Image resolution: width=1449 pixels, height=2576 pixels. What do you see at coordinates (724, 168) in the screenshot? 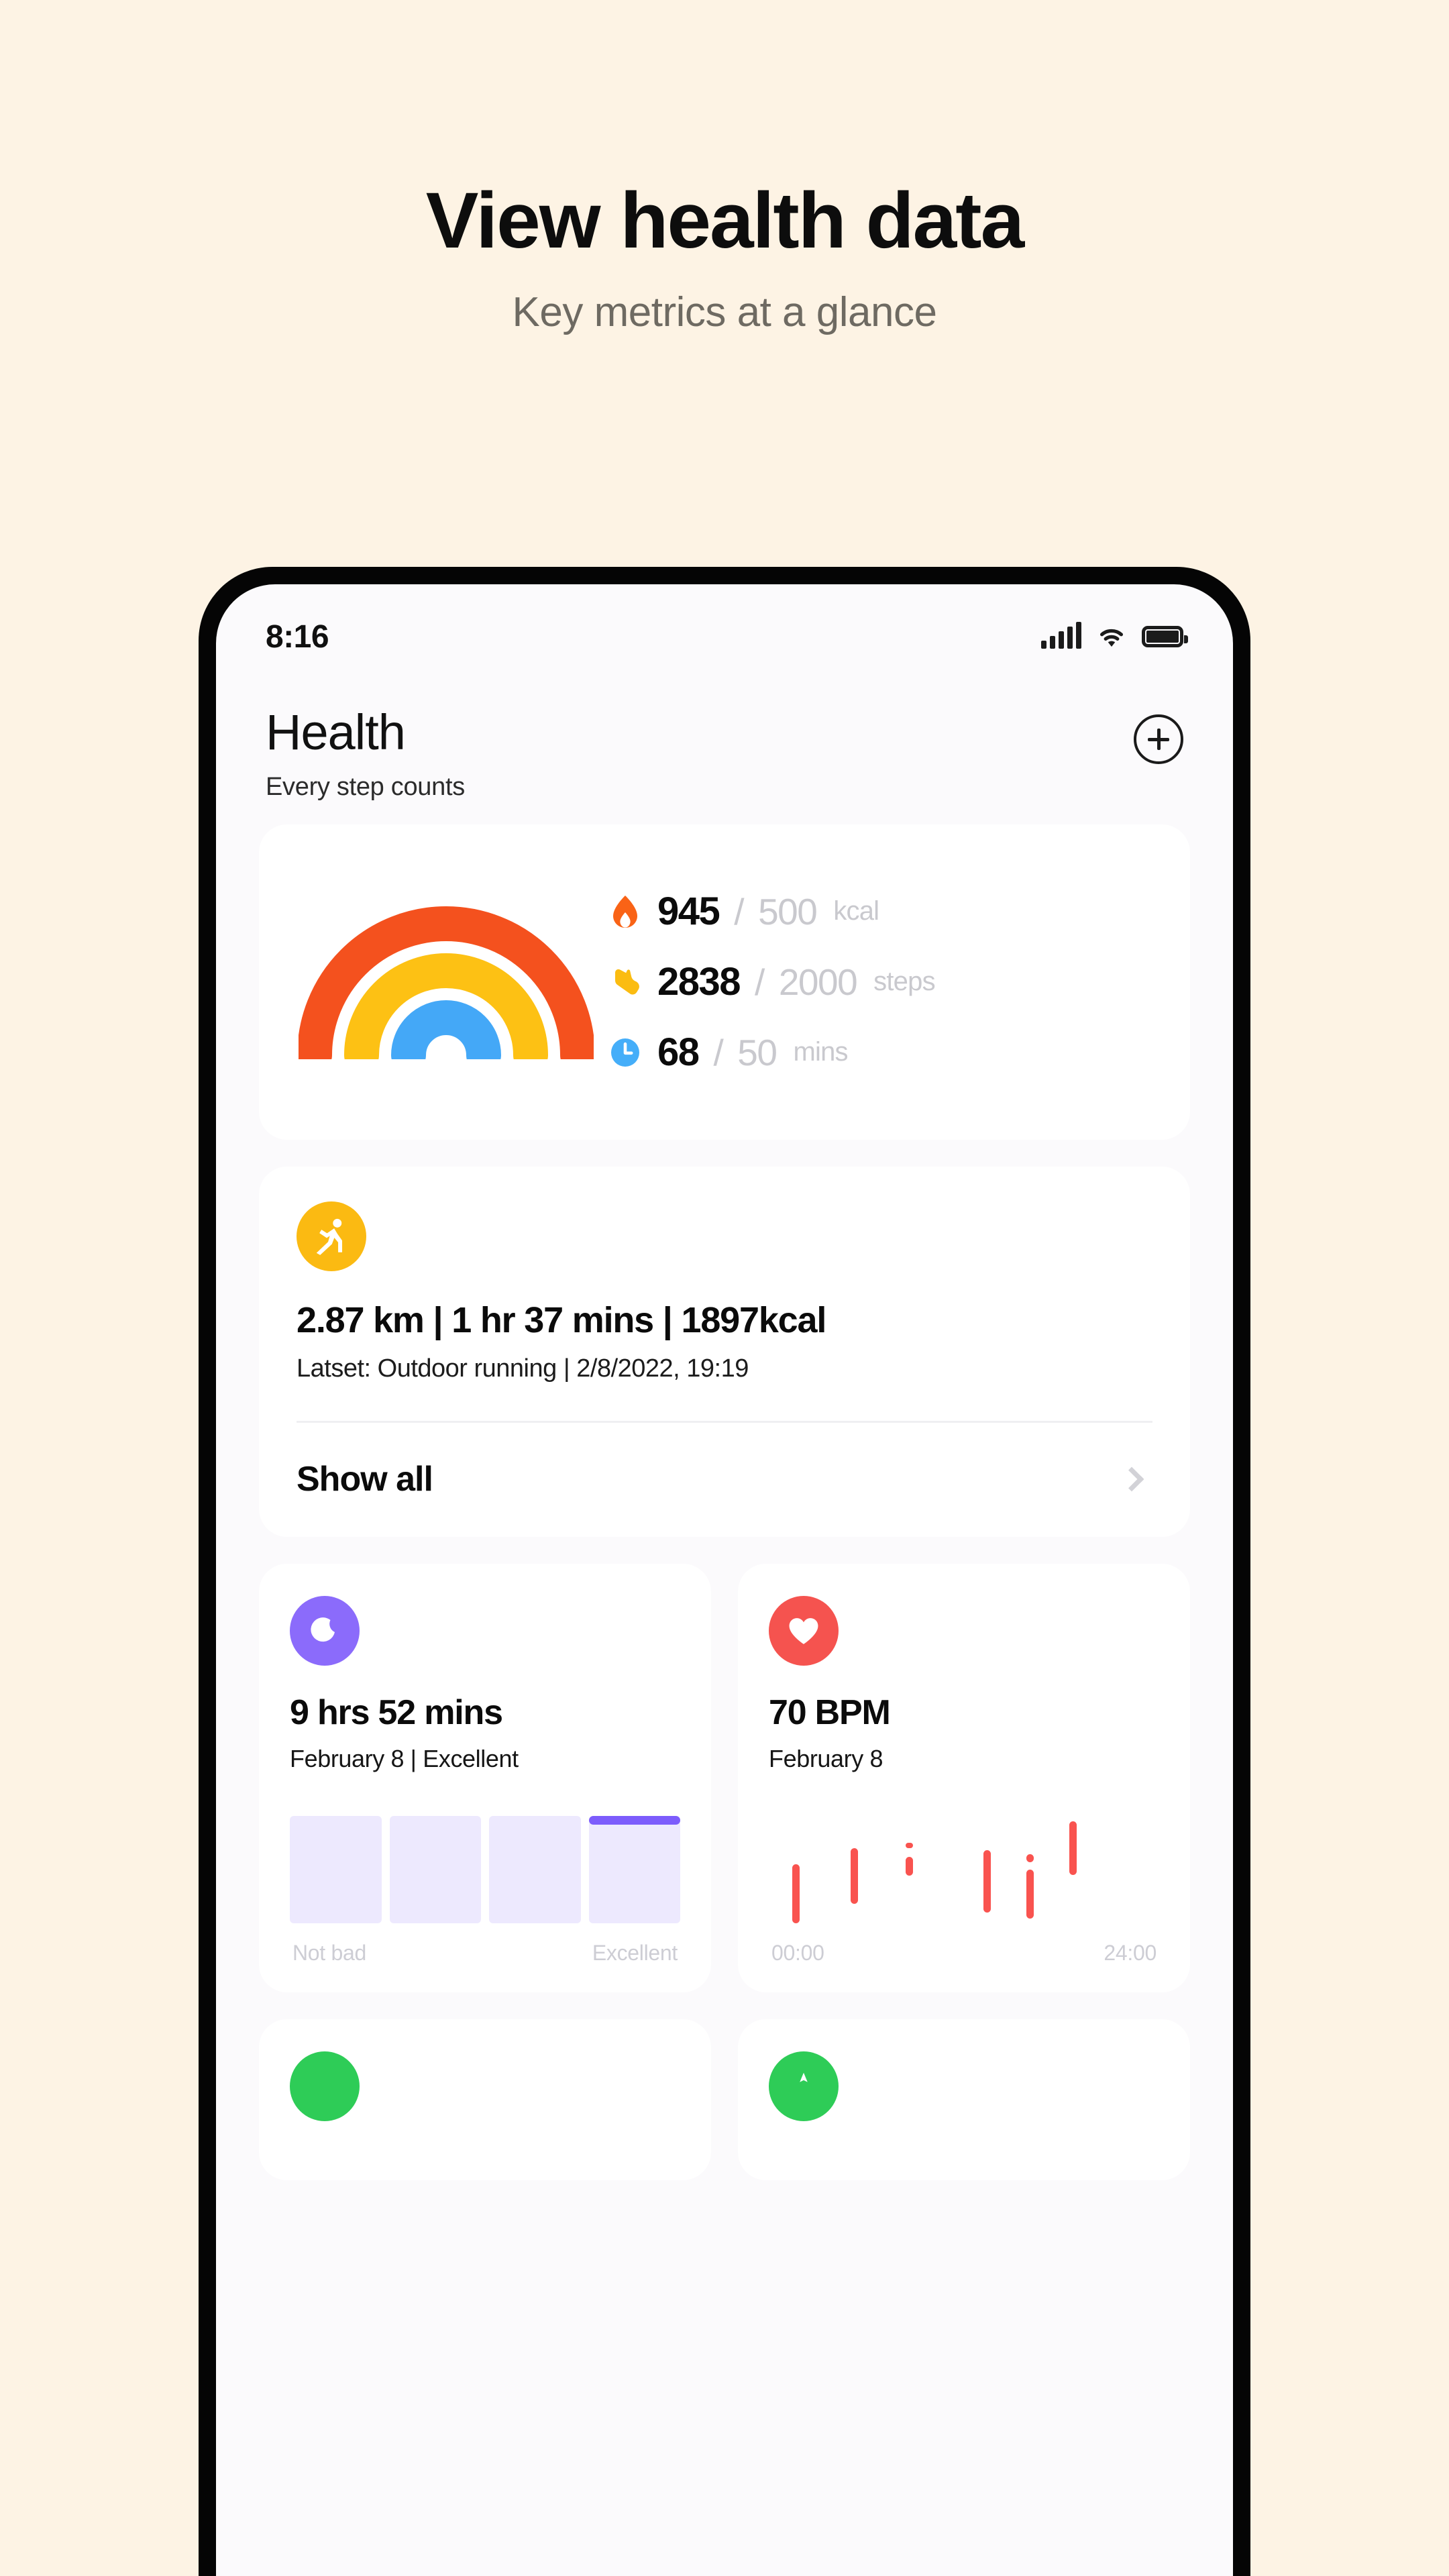
I see `promo-header: View health data Key metrics at a glance` at bounding box center [724, 168].